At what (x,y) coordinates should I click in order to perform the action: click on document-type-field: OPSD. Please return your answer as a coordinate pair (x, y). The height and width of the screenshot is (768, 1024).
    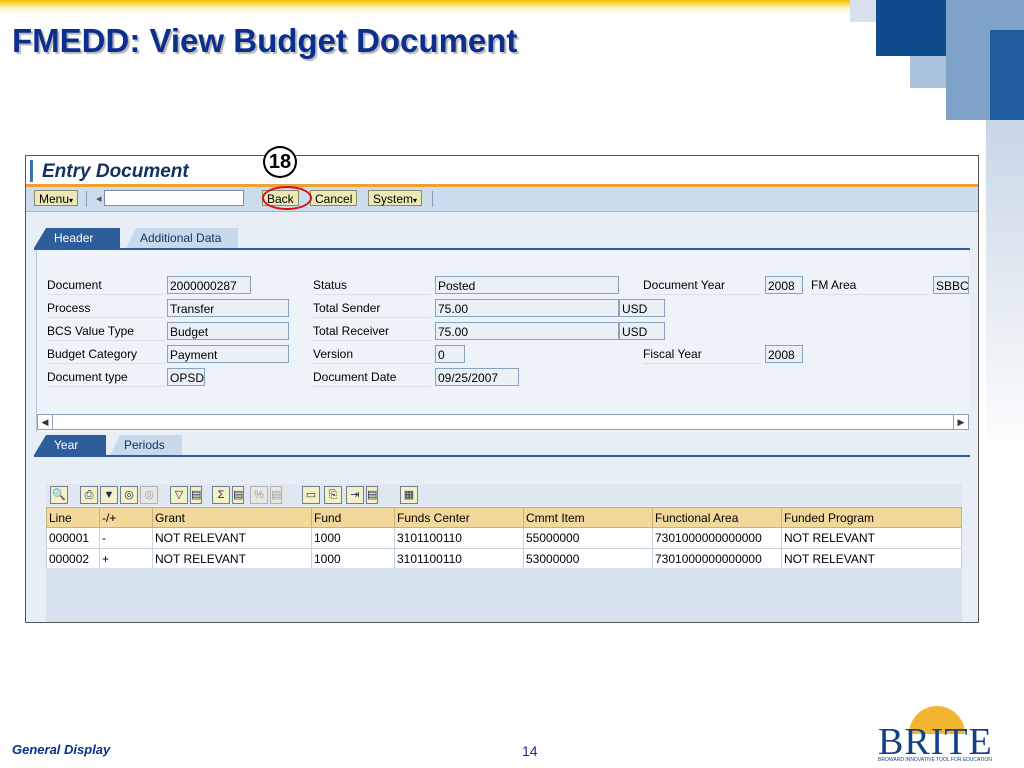
    Looking at the image, I should click on (186, 377).